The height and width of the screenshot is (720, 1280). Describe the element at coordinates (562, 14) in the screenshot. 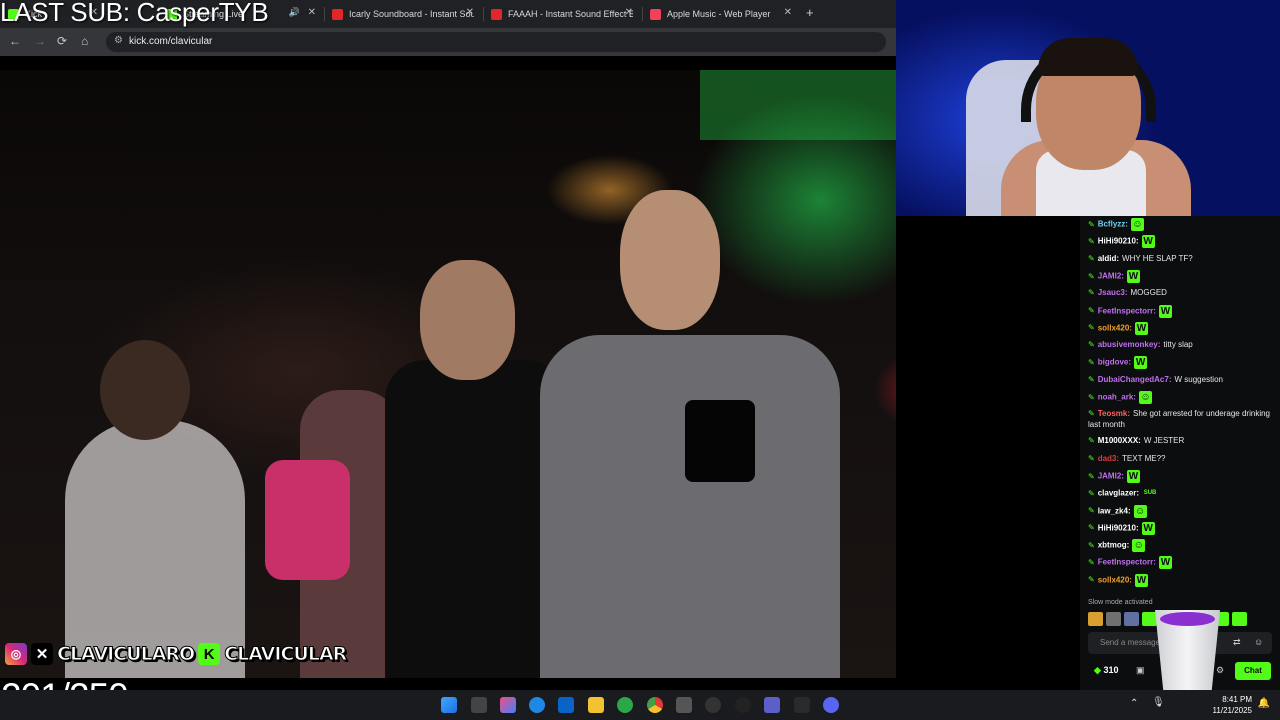

I see `browser-tab: FAAAH - Instant Sound Effect B ✕` at that location.